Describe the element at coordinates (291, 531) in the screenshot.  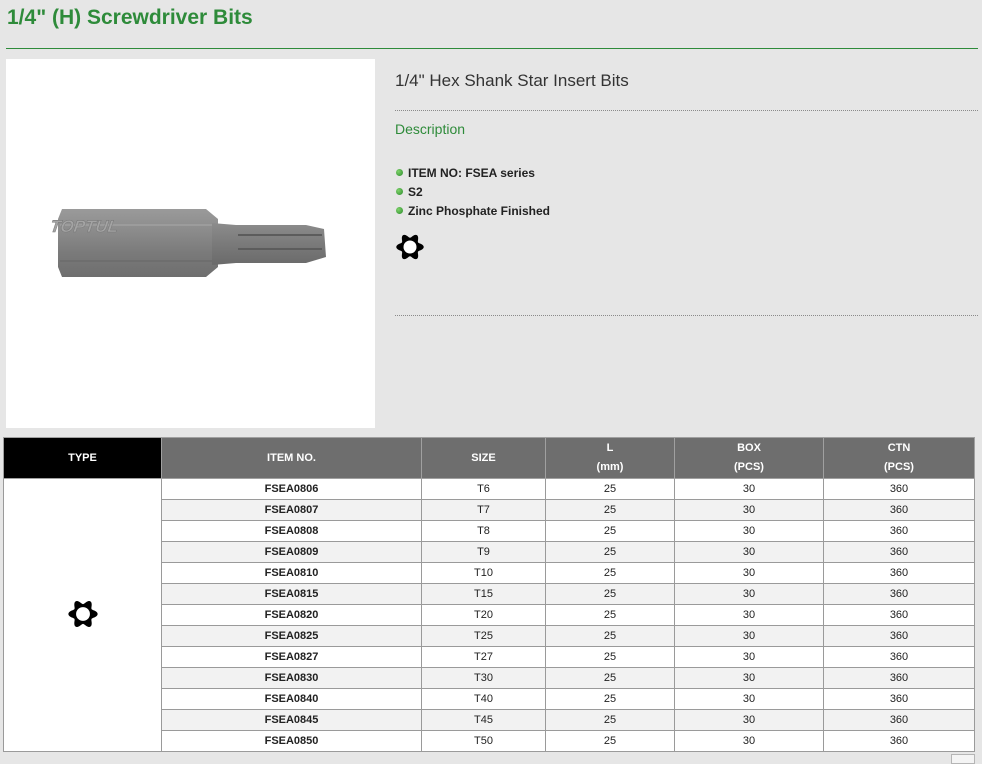
I see `item-no-cell: FSEA0808` at that location.